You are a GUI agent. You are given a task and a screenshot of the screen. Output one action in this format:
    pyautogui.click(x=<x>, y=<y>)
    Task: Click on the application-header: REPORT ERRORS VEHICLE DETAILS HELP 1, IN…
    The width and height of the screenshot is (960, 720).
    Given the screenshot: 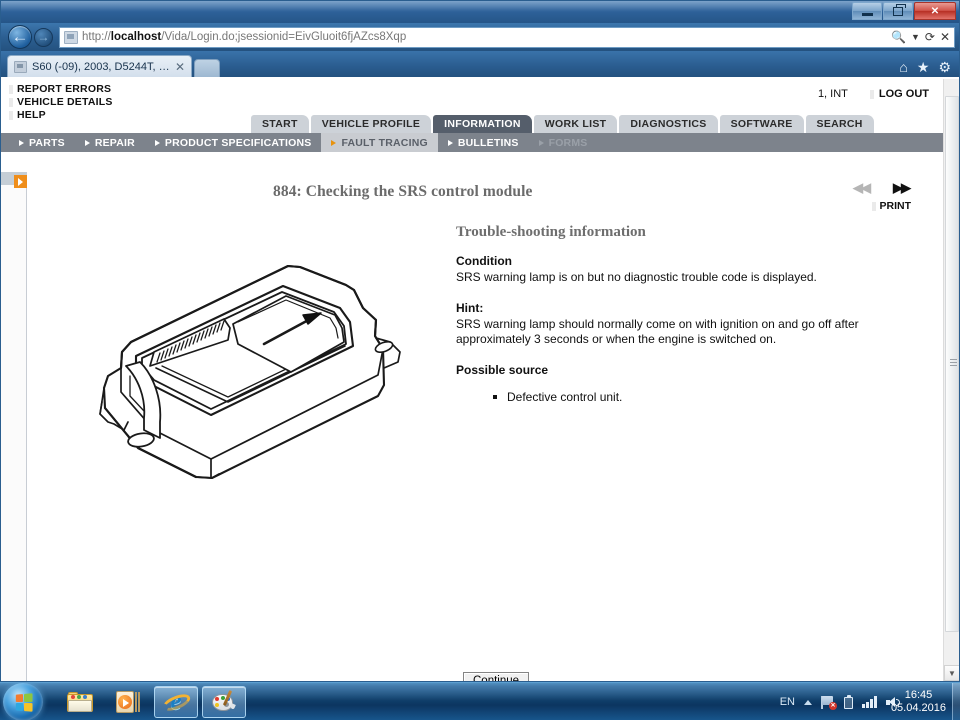 What is the action you would take?
    pyautogui.click(x=472, y=106)
    